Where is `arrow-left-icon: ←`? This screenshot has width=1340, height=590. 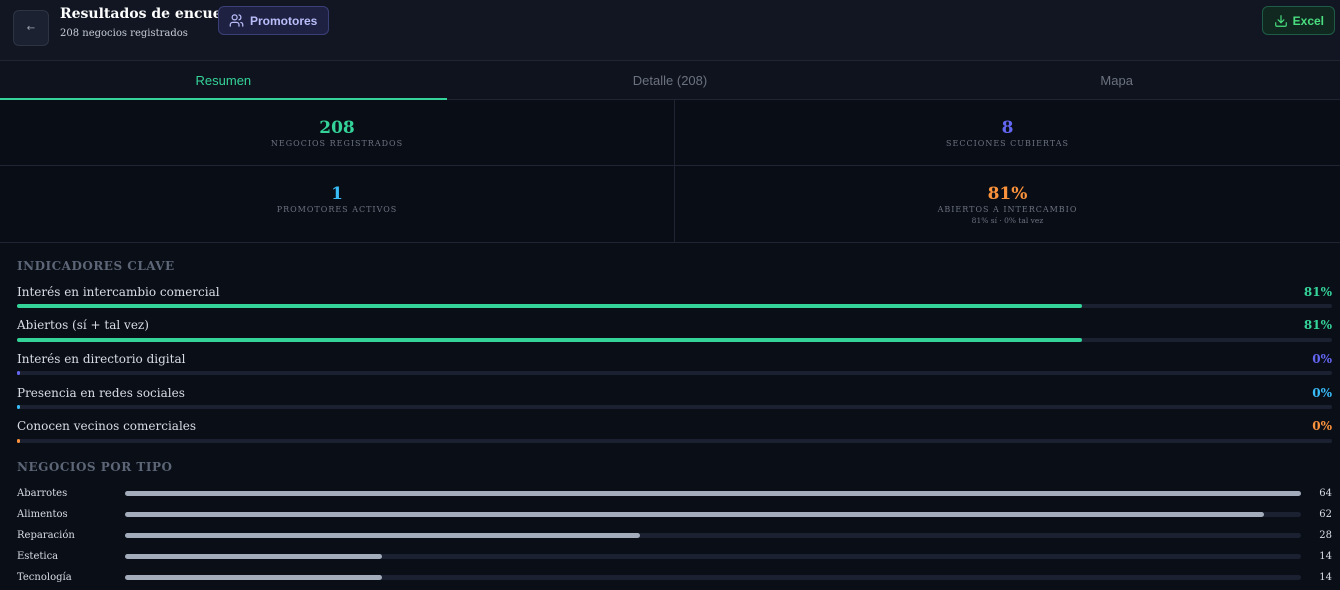 arrow-left-icon: ← is located at coordinates (31, 28).